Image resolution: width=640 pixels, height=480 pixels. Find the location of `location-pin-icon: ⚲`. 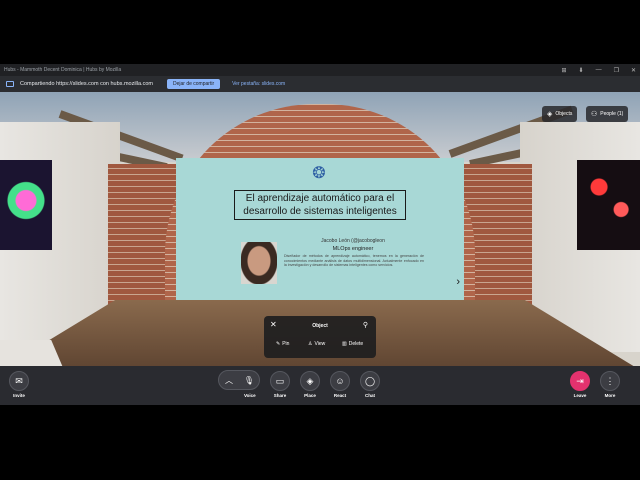

location-pin-icon: ⚲ is located at coordinates (365, 325).